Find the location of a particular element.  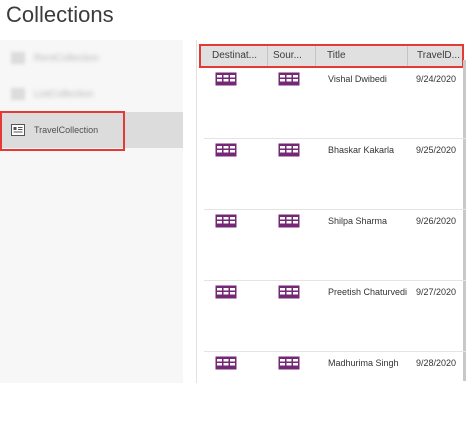

travel-date-cell: 9/28/2020 is located at coordinates (436, 363).